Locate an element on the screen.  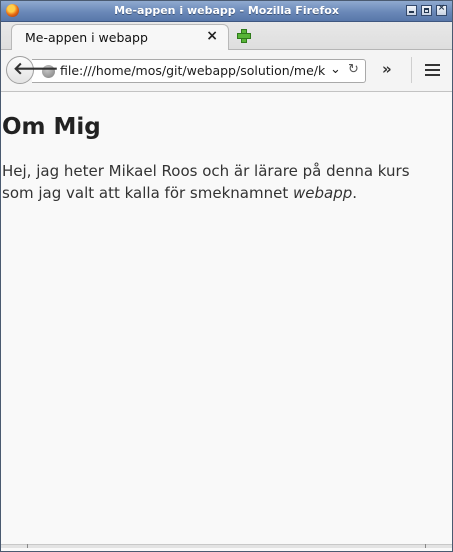
tab-me-appen: Me-appen i webapp × is located at coordinates (120, 37).